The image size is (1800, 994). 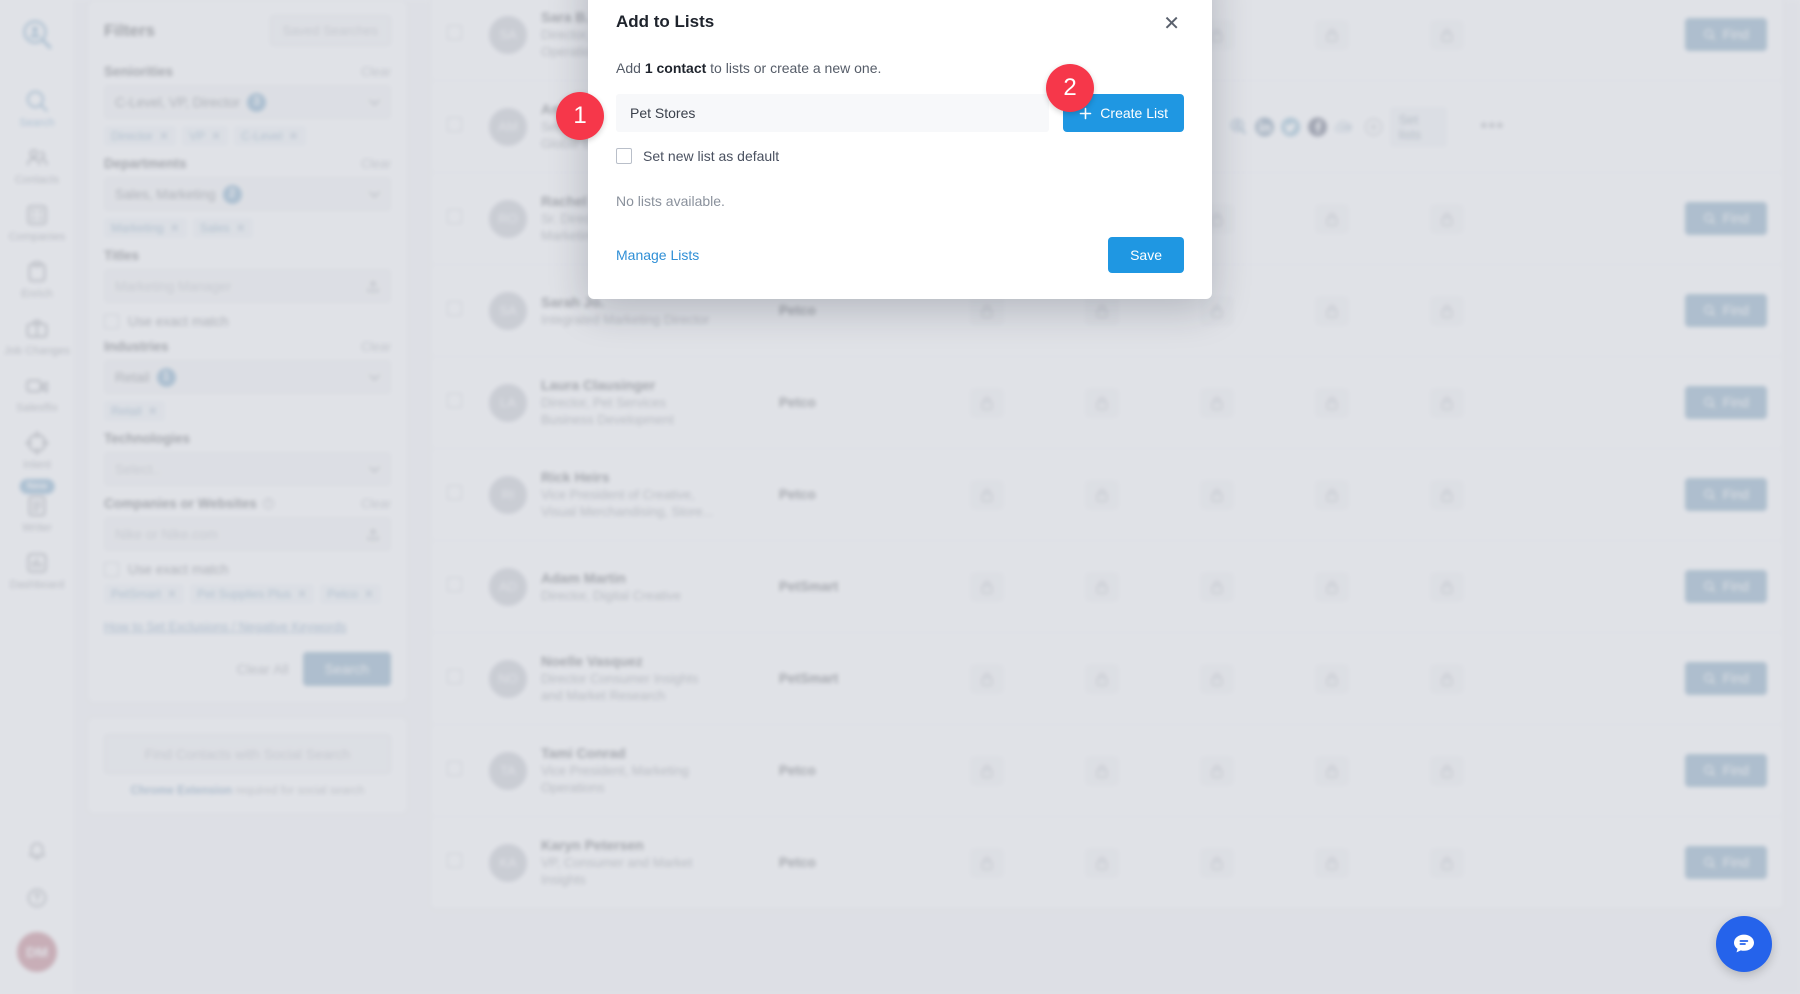 I want to click on titles-input-wrap, so click(x=247, y=286).